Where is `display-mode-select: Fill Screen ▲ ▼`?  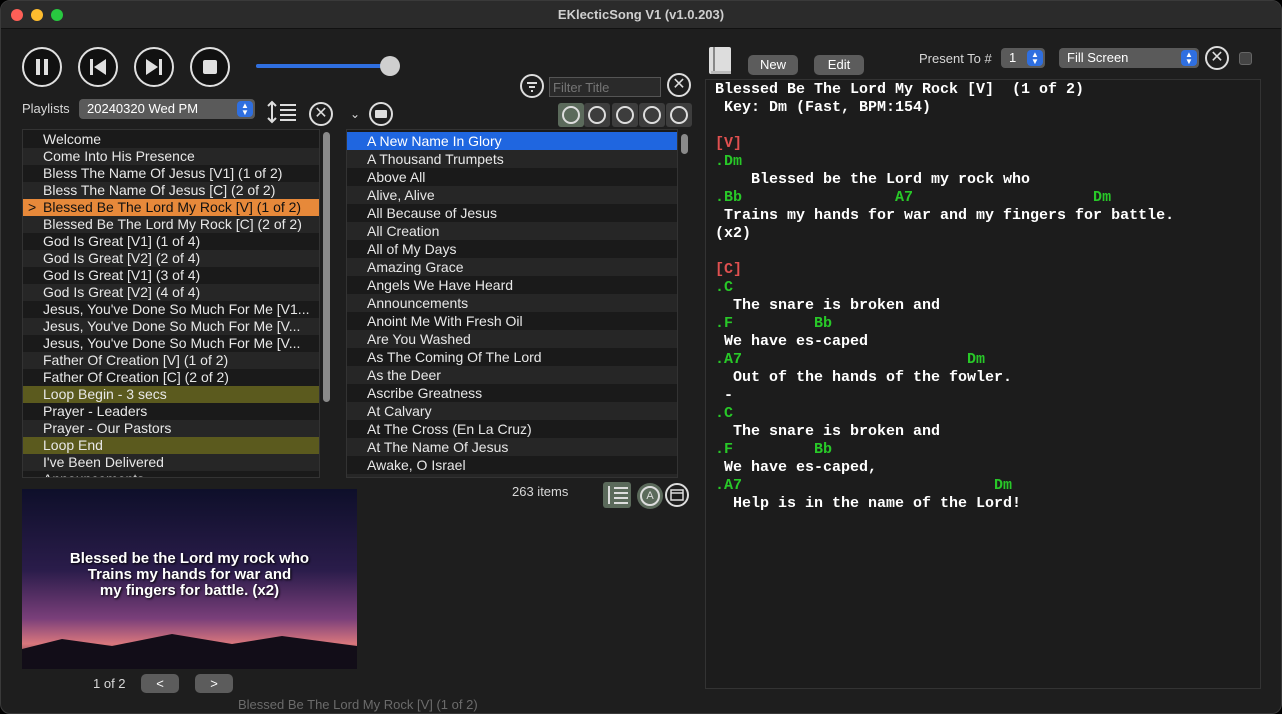
display-mode-select: Fill Screen ▲ ▼ is located at coordinates (1129, 58).